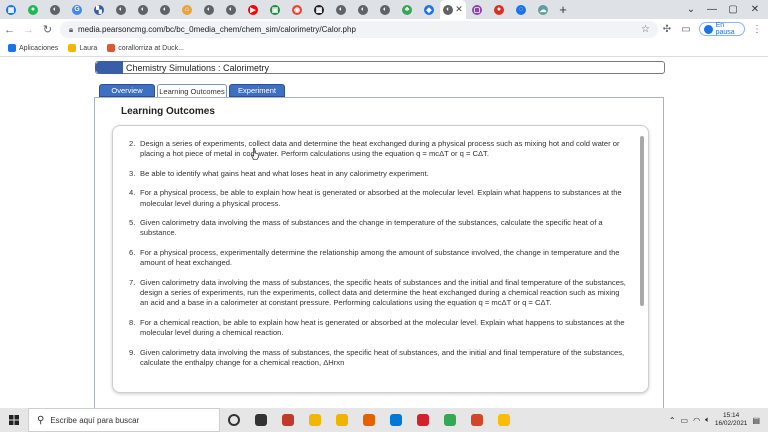  I want to click on browser-tab: ♣, so click(407, 9).